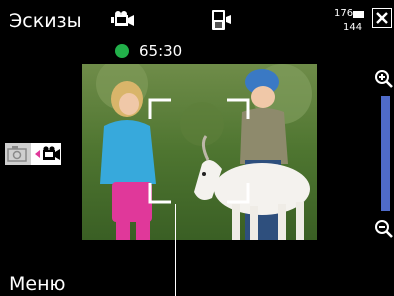 The height and width of the screenshot is (296, 394). I want to click on page-title: Эскизы, so click(45, 21).